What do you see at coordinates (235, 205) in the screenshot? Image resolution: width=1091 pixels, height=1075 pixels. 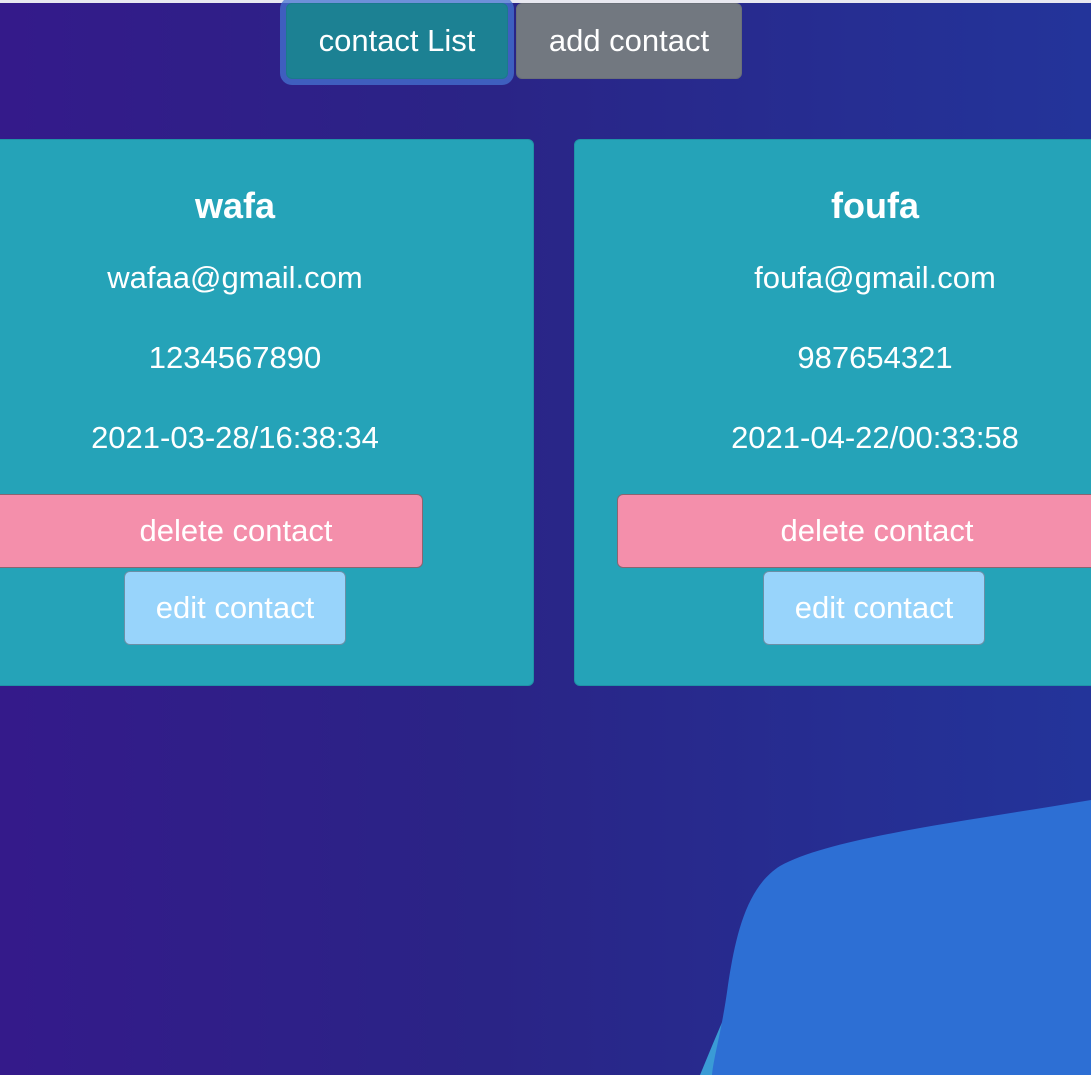 I see `contact-name: wafa` at bounding box center [235, 205].